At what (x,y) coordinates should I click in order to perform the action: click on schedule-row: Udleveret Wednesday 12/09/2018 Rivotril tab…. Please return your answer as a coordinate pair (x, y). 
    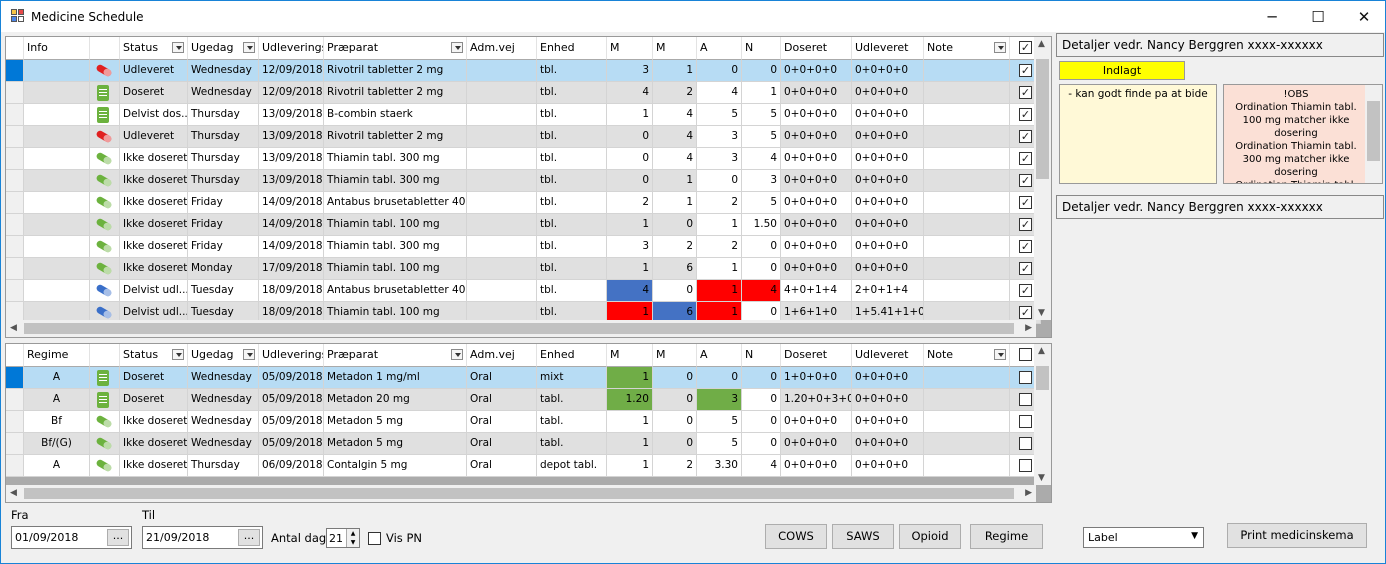
    Looking at the image, I should click on (528, 71).